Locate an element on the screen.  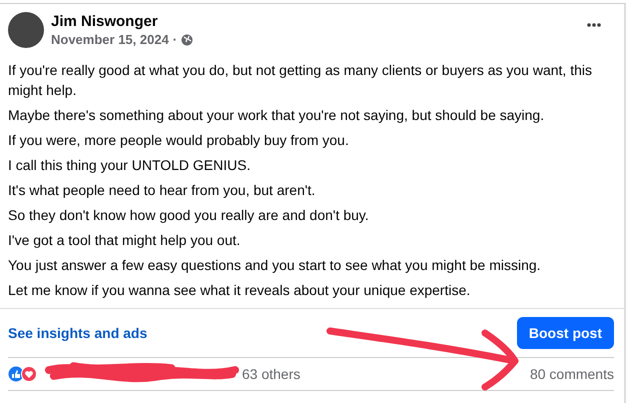
post-paragraph: So they don't know how good you really are and don't buy. is located at coordinates (189, 215).